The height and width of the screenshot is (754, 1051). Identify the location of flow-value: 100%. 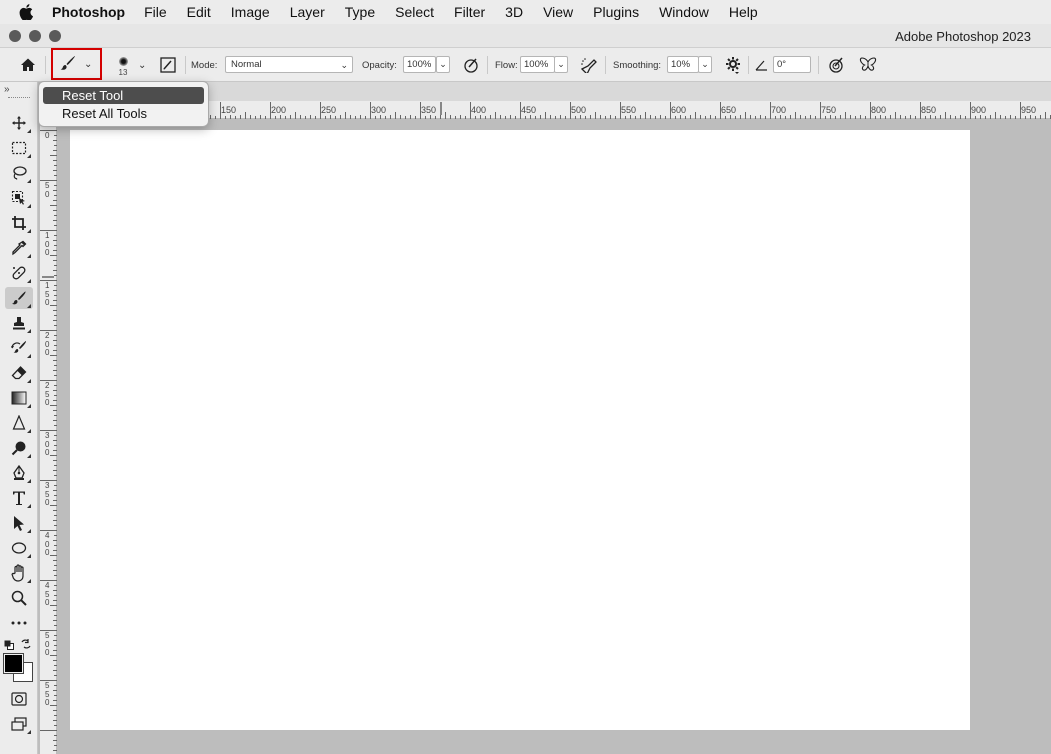
(536, 64).